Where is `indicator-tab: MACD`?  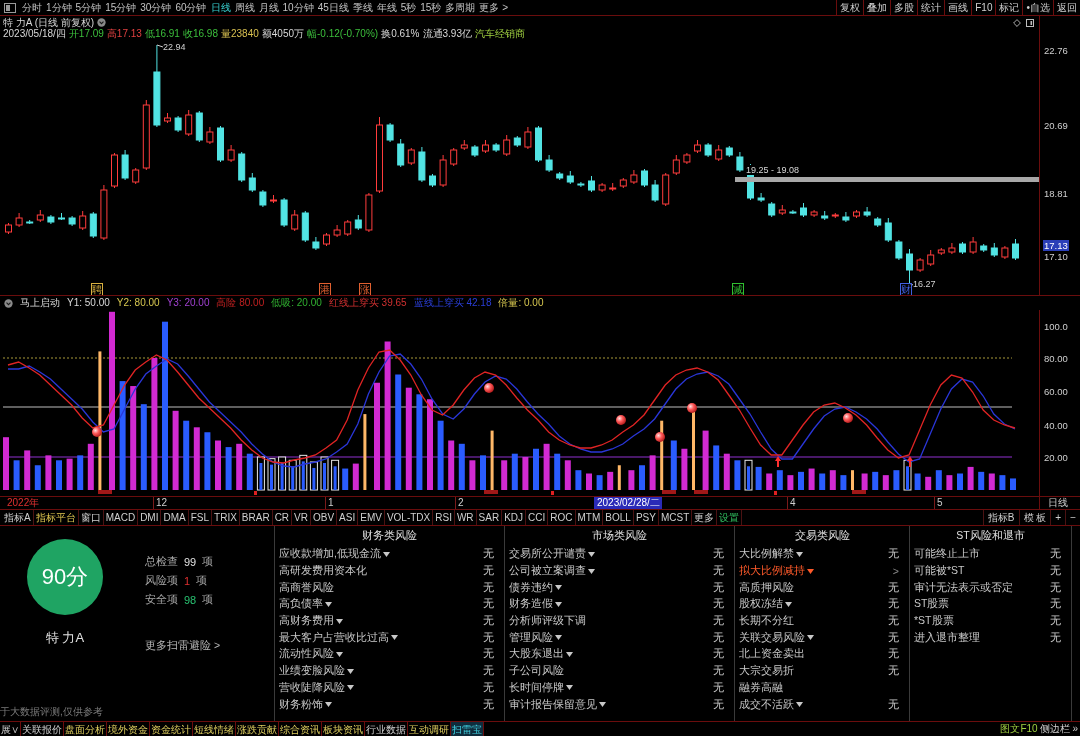 indicator-tab: MACD is located at coordinates (121, 517).